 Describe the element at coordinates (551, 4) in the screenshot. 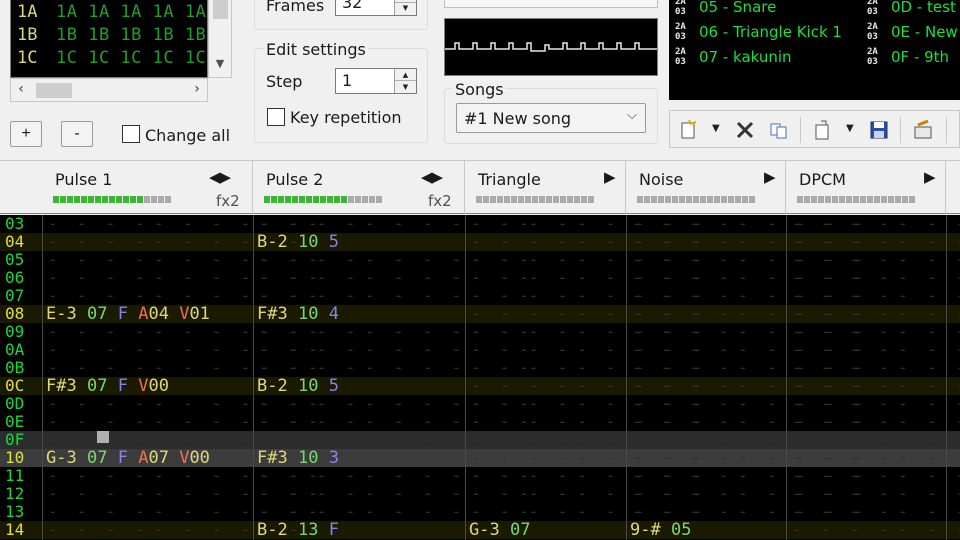

I see `status-box` at that location.